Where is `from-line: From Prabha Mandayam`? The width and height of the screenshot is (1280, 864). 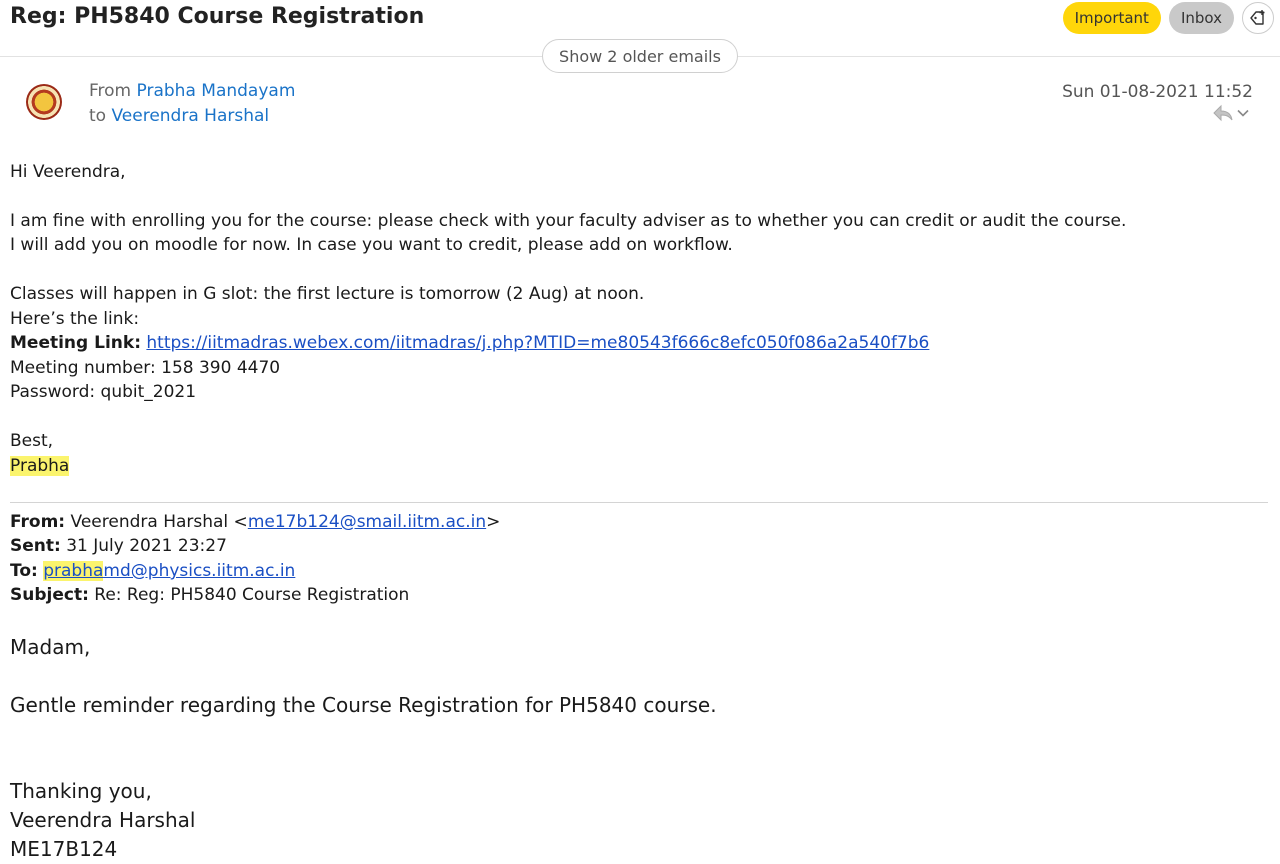
from-line: From Prabha Mandayam is located at coordinates (192, 91).